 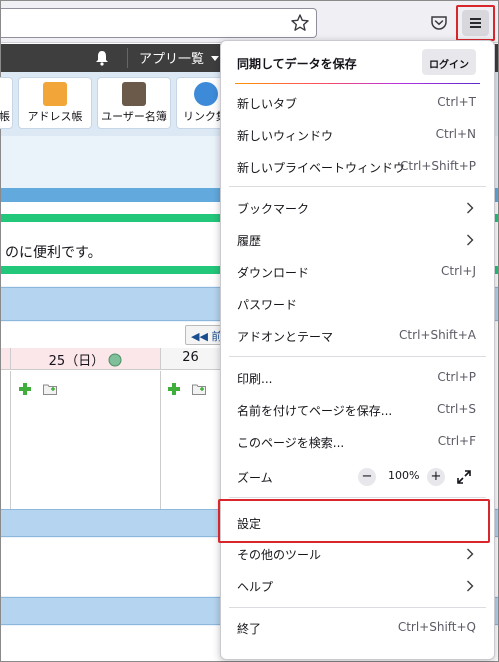 I want to click on menu-item-label: ダウンロード, so click(x=273, y=273).